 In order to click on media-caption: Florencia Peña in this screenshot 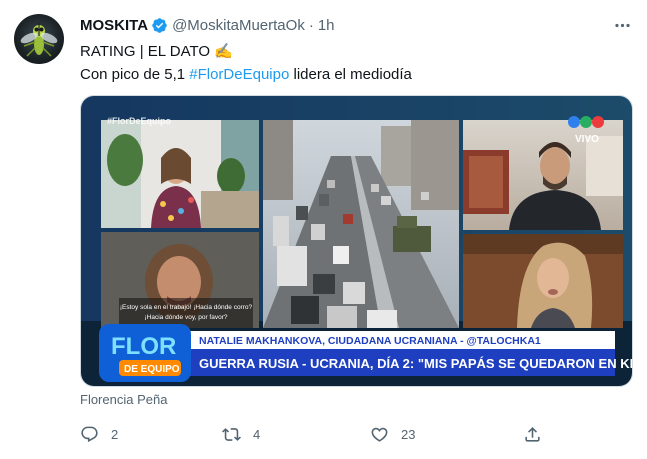, I will do `click(123, 399)`.